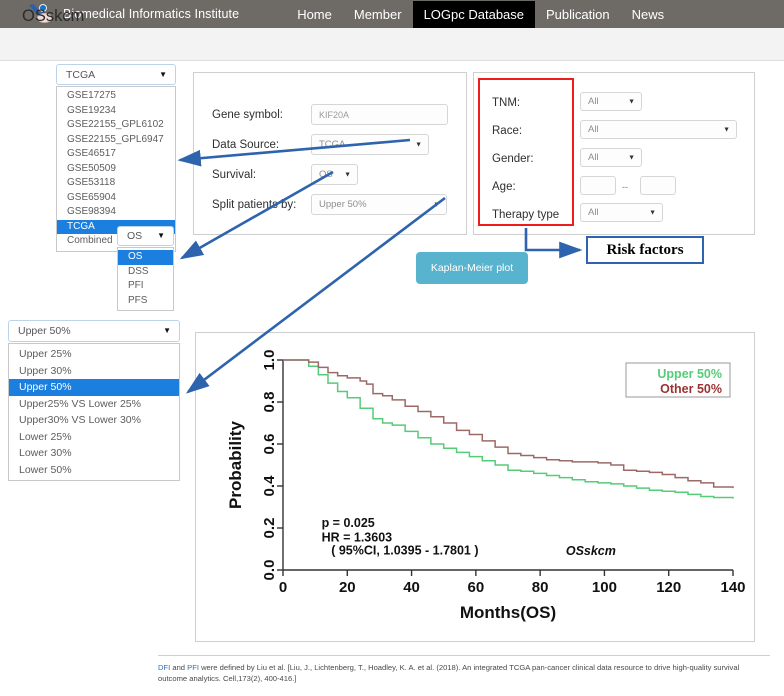  Describe the element at coordinates (668, 587) in the screenshot. I see `svg-text: 120` at that location.